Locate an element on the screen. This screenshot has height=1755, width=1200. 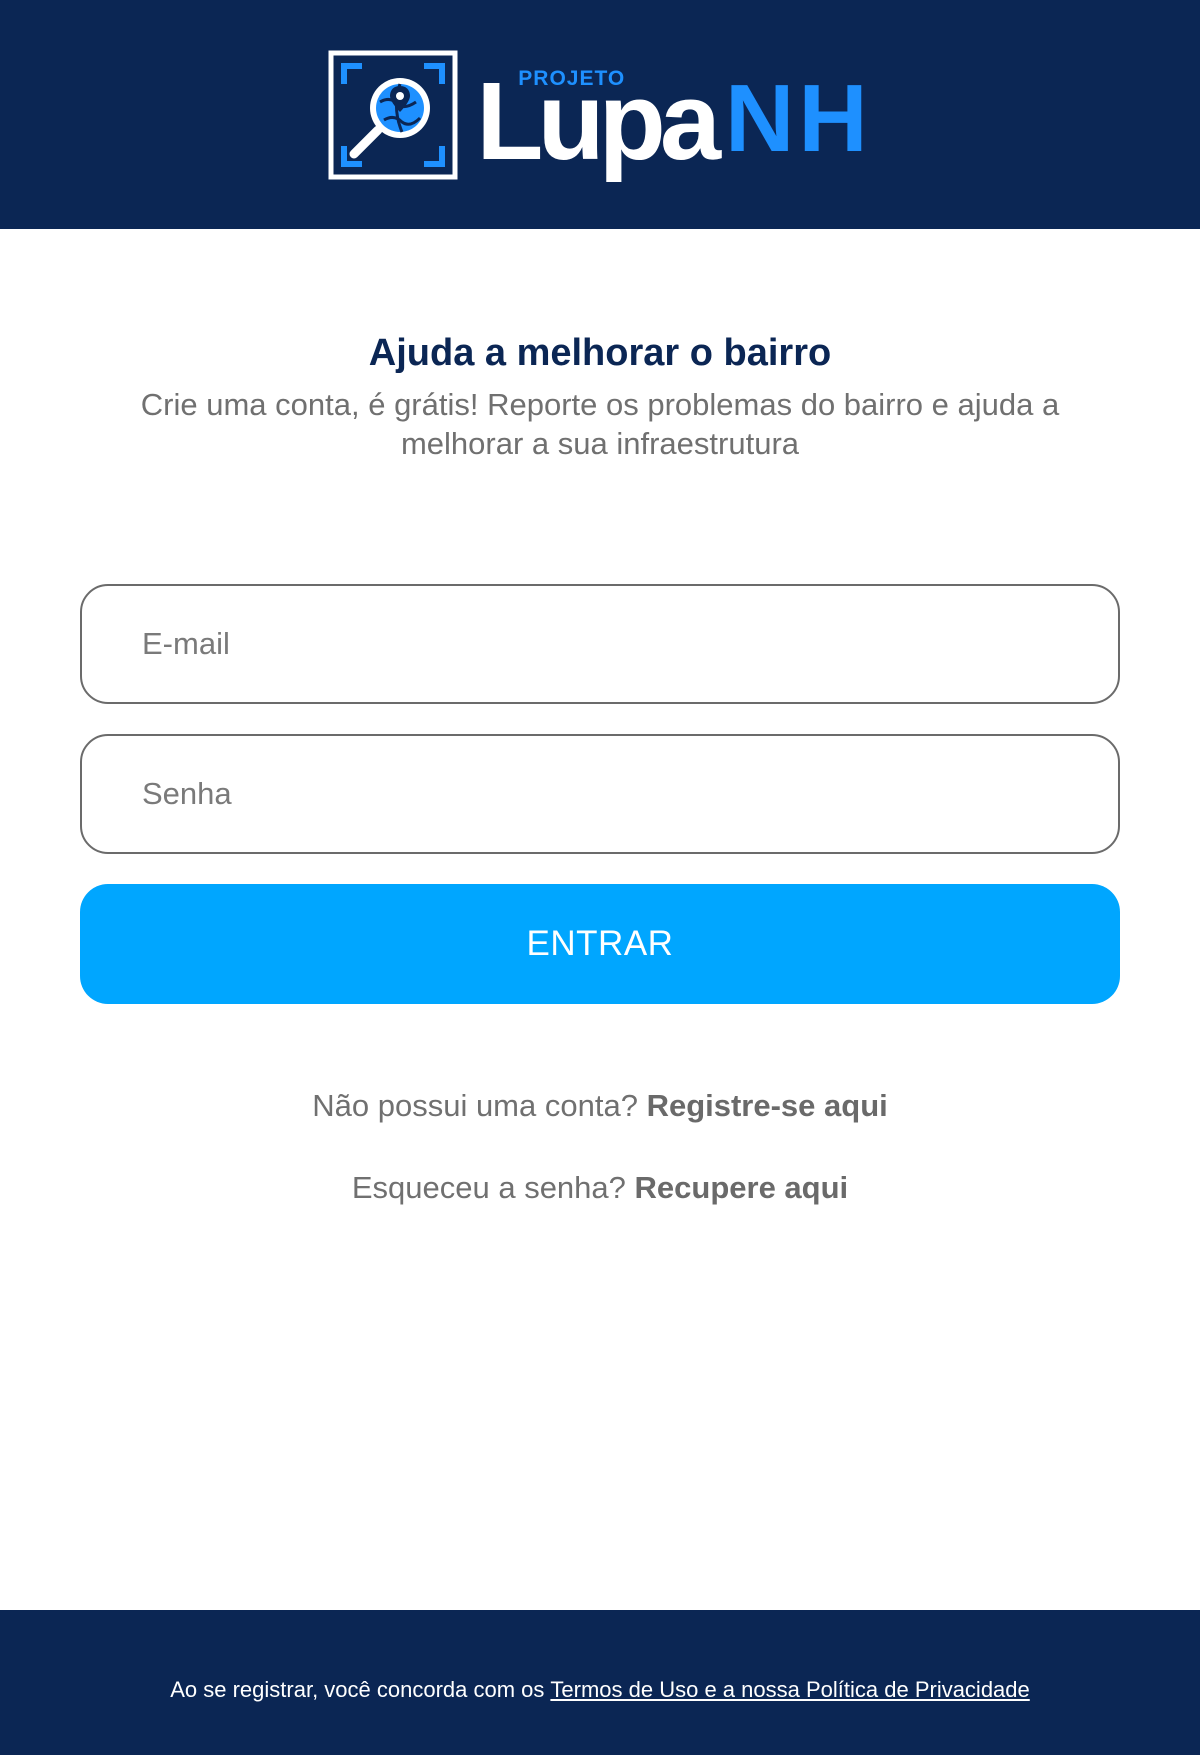
app-logo: PROJETO Lupa NH is located at coordinates (599, 115).